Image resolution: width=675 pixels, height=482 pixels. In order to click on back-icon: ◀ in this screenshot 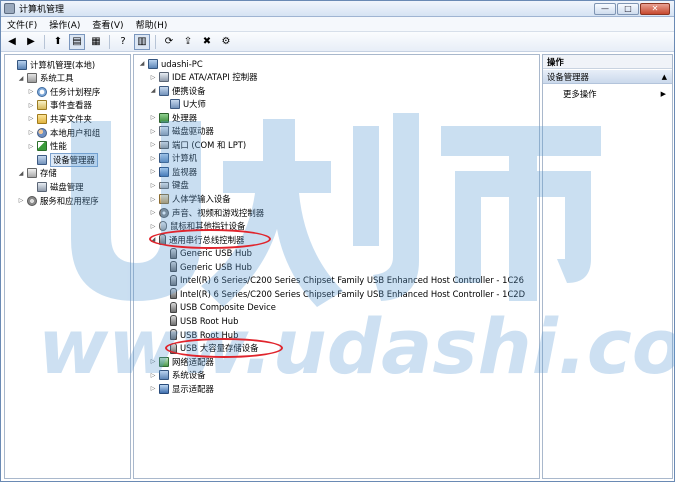, I will do `click(12, 42)`.